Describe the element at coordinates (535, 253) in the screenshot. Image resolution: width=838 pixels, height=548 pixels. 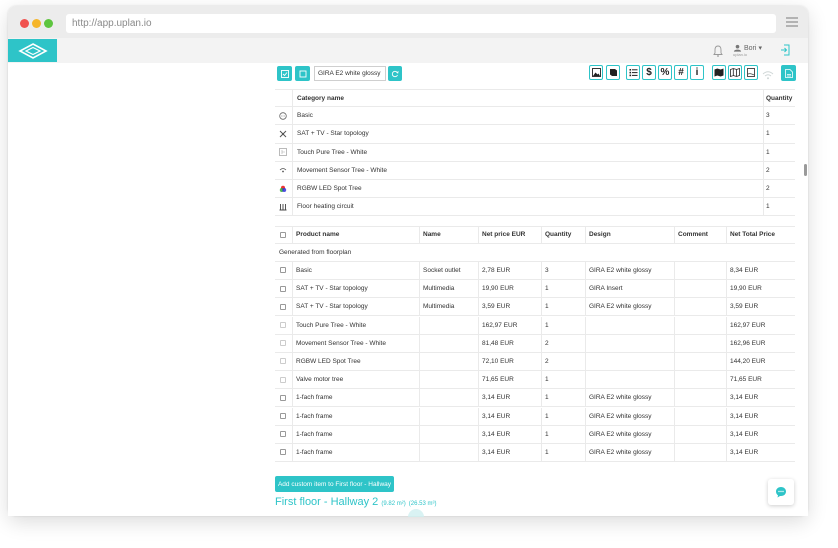
I see `group-label-row: Generated from floorplan` at that location.